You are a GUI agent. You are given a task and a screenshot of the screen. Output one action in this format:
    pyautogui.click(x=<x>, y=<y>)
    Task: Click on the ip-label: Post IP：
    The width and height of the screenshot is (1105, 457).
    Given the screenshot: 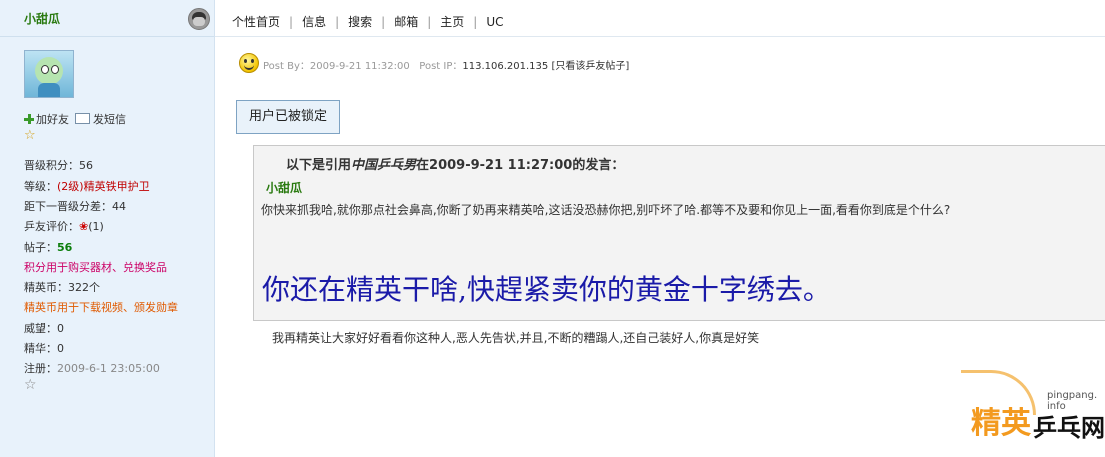 What is the action you would take?
    pyautogui.click(x=441, y=66)
    